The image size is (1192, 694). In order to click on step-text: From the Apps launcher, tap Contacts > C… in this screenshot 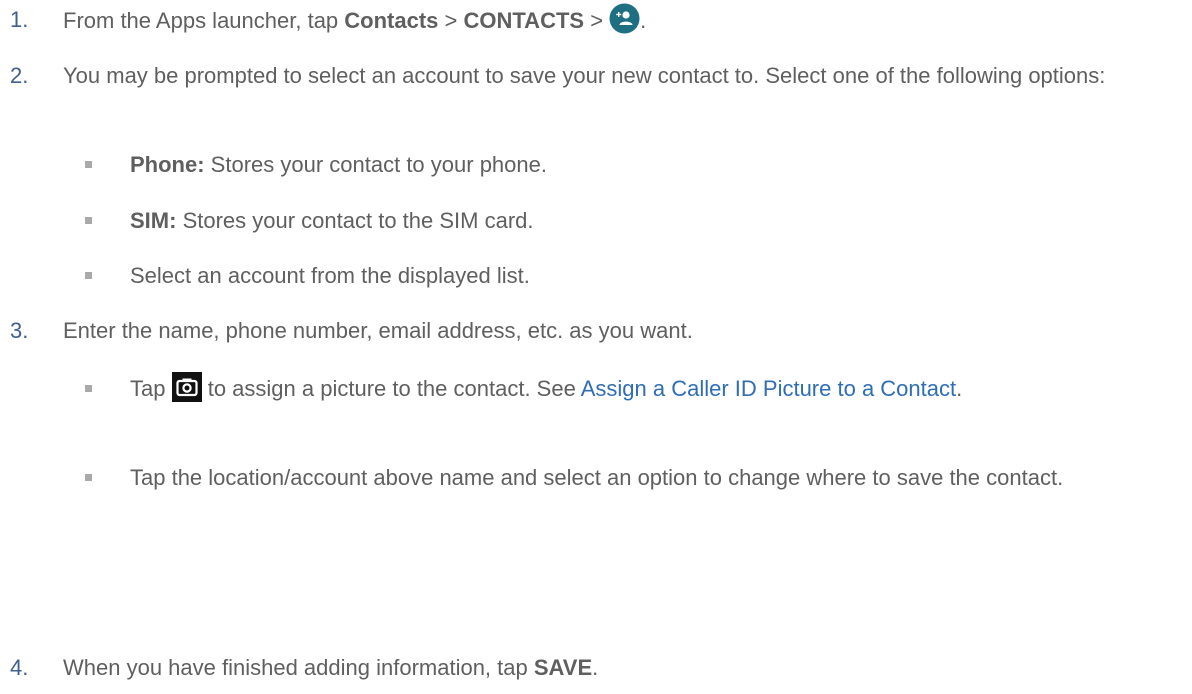, I will do `click(597, 23)`.